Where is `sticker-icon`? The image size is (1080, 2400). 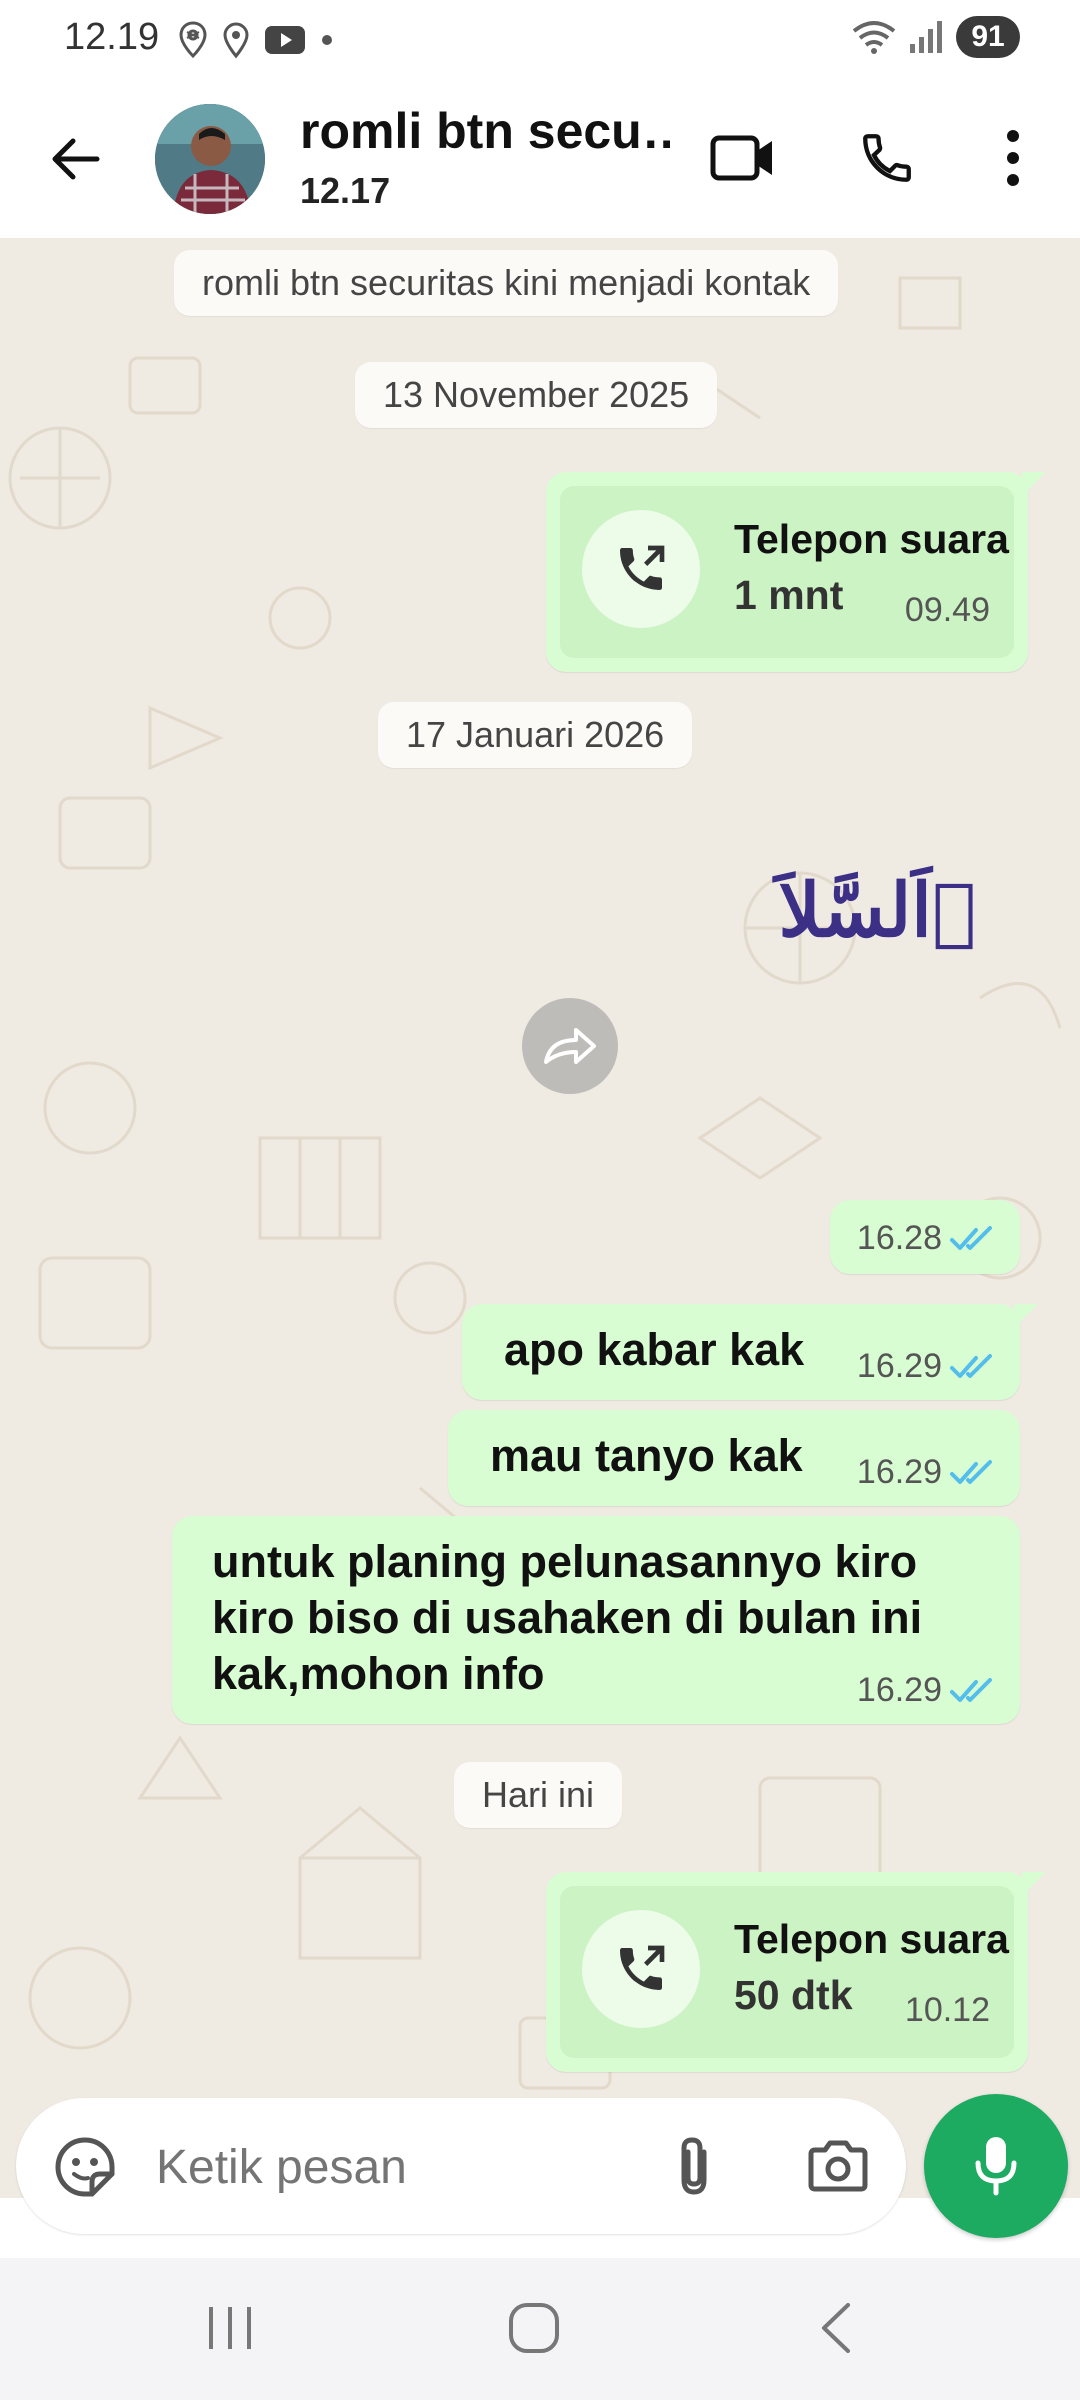
sticker-icon is located at coordinates (85, 2167).